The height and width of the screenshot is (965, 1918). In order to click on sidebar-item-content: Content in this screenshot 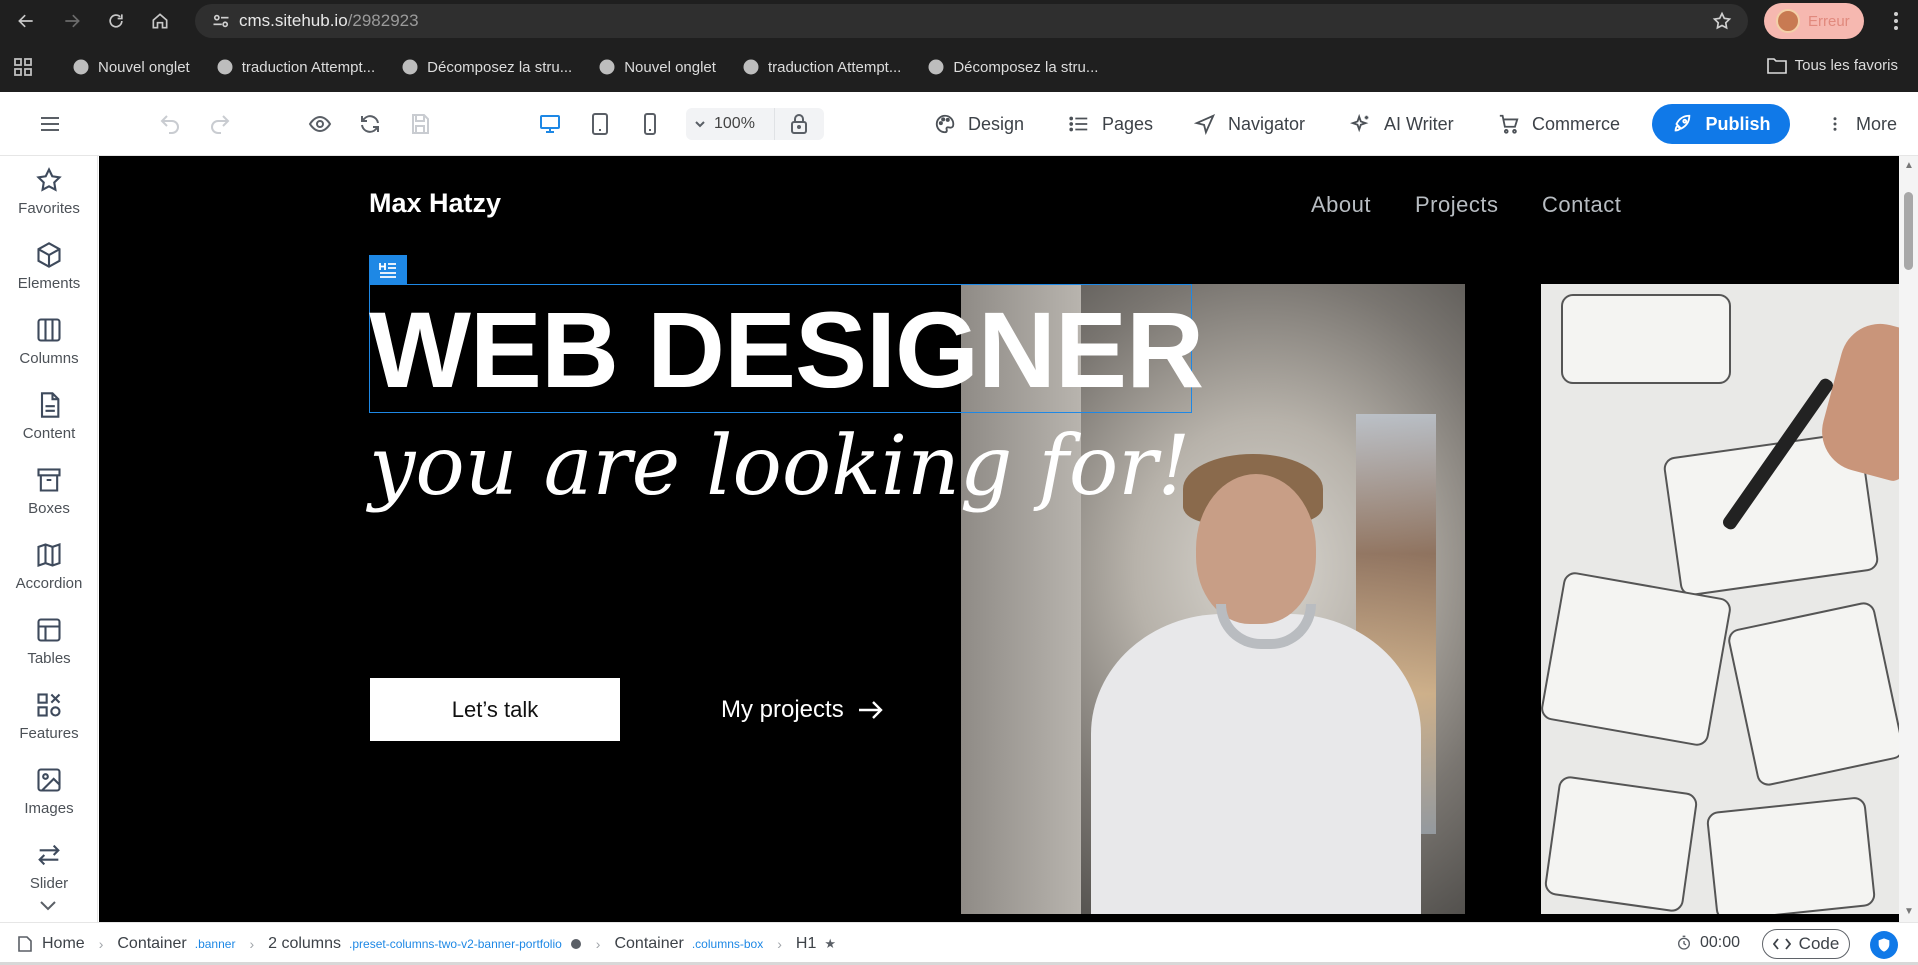, I will do `click(49, 418)`.